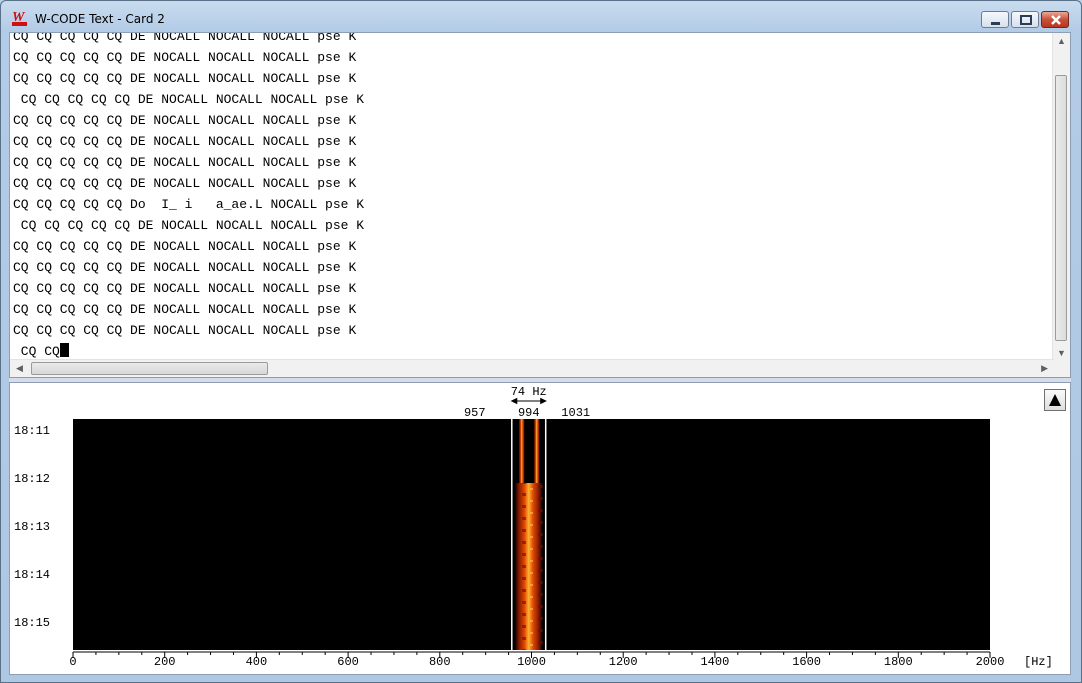  I want to click on frequency-tick-label: 2000, so click(990, 662).